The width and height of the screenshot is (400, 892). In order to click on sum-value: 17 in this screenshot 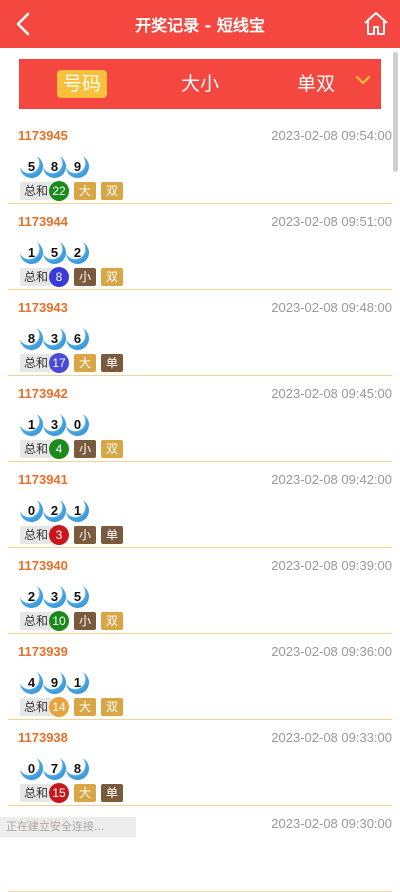, I will do `click(59, 362)`.